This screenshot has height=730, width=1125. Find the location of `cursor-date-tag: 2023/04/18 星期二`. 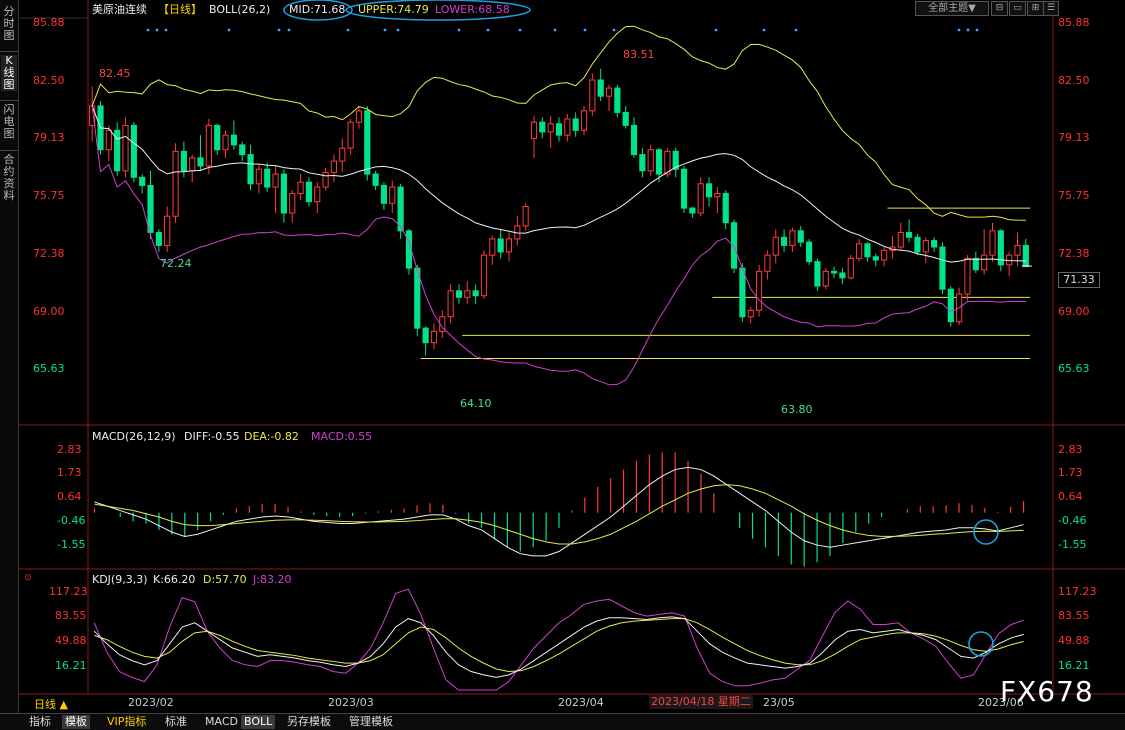

cursor-date-tag: 2023/04/18 星期二 is located at coordinates (701, 702).